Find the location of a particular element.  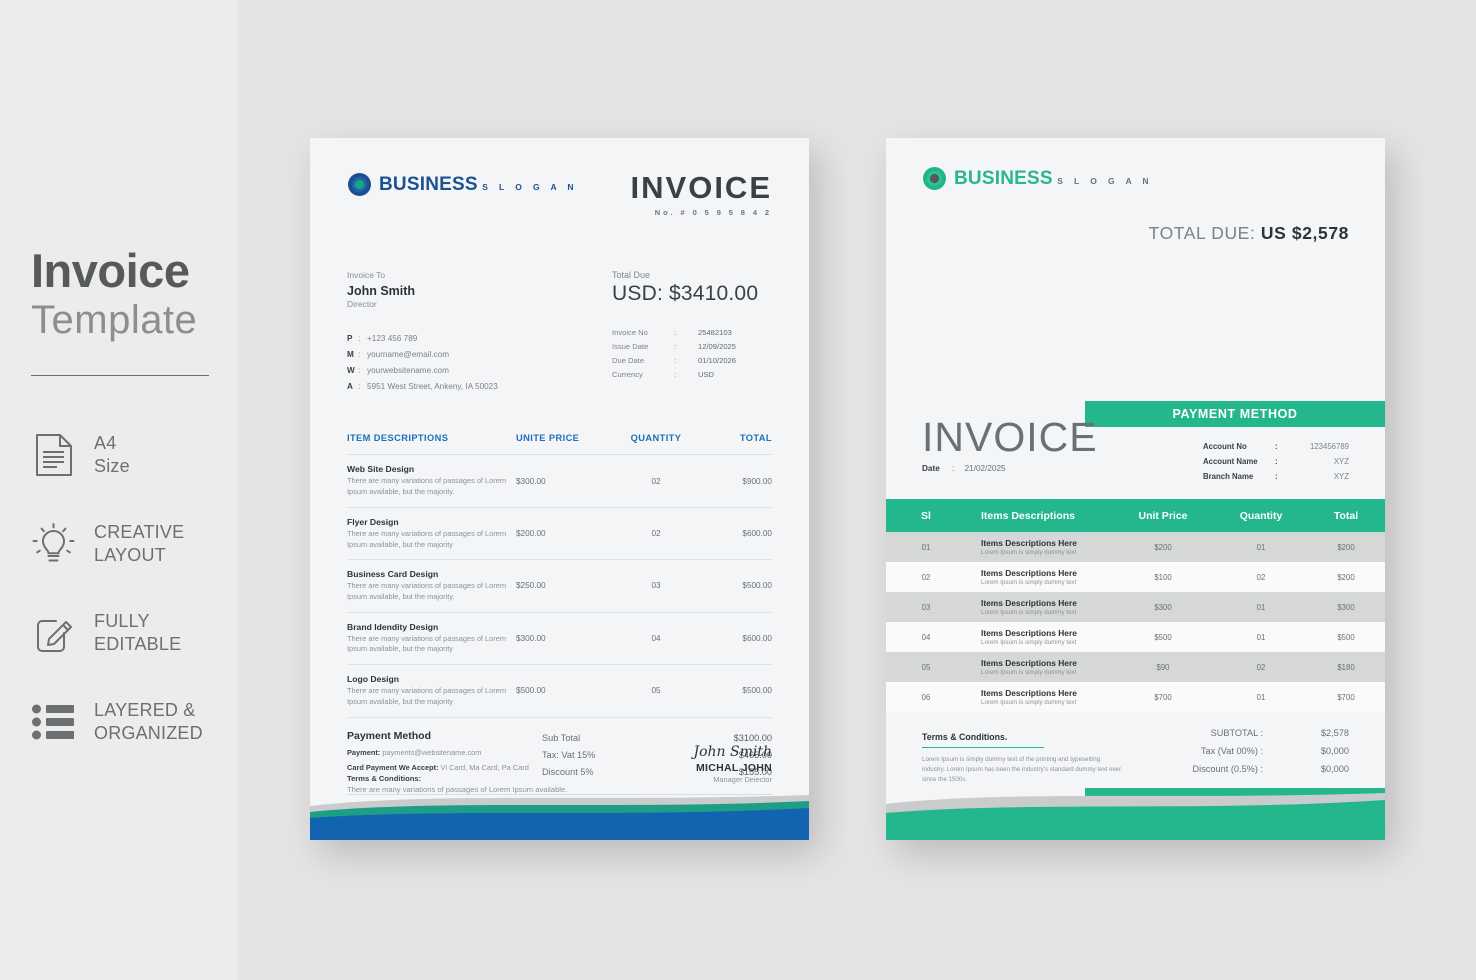

invoice-date-label: Date is located at coordinates (931, 468).